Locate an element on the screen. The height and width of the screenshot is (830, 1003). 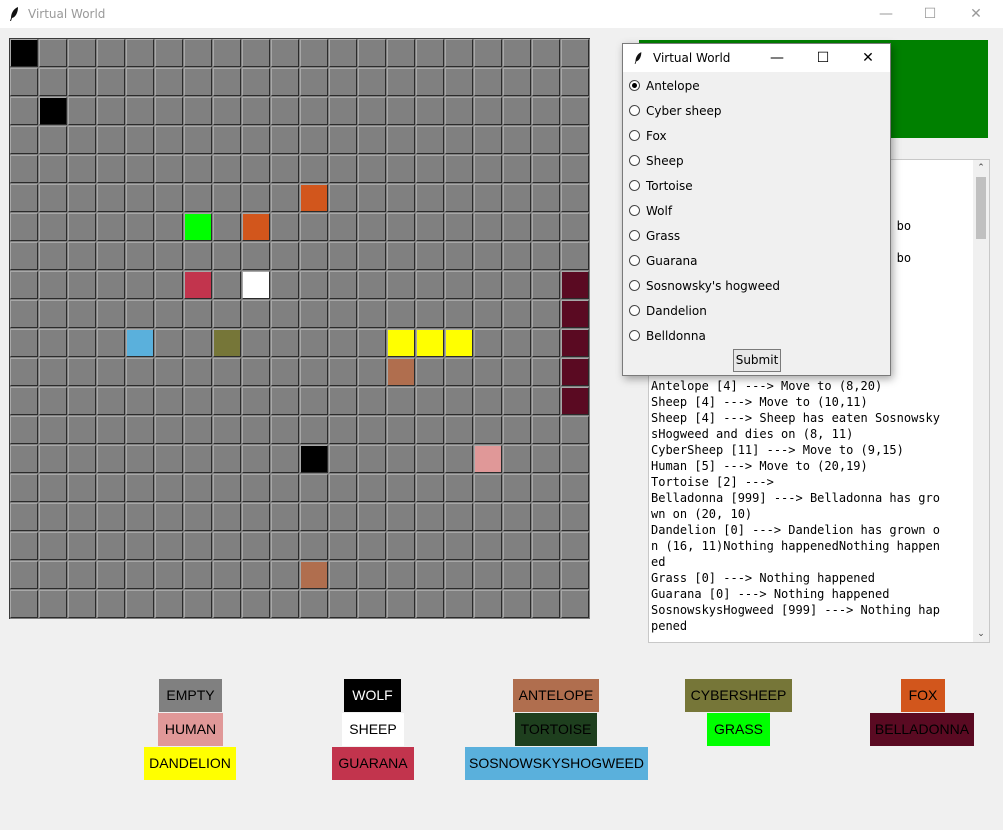
grid-cell-grass is located at coordinates (198, 227).